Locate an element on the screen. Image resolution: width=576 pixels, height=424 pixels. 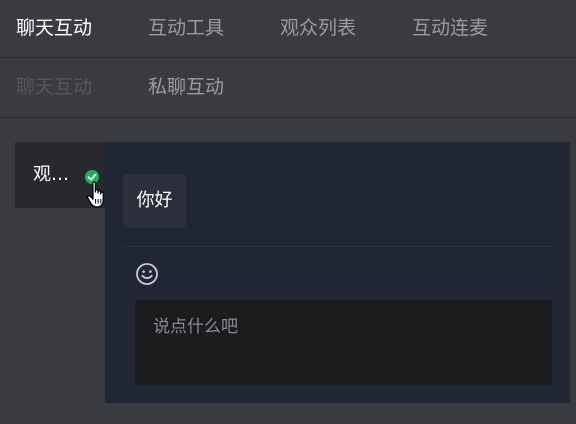
chat-input is located at coordinates (343, 342).